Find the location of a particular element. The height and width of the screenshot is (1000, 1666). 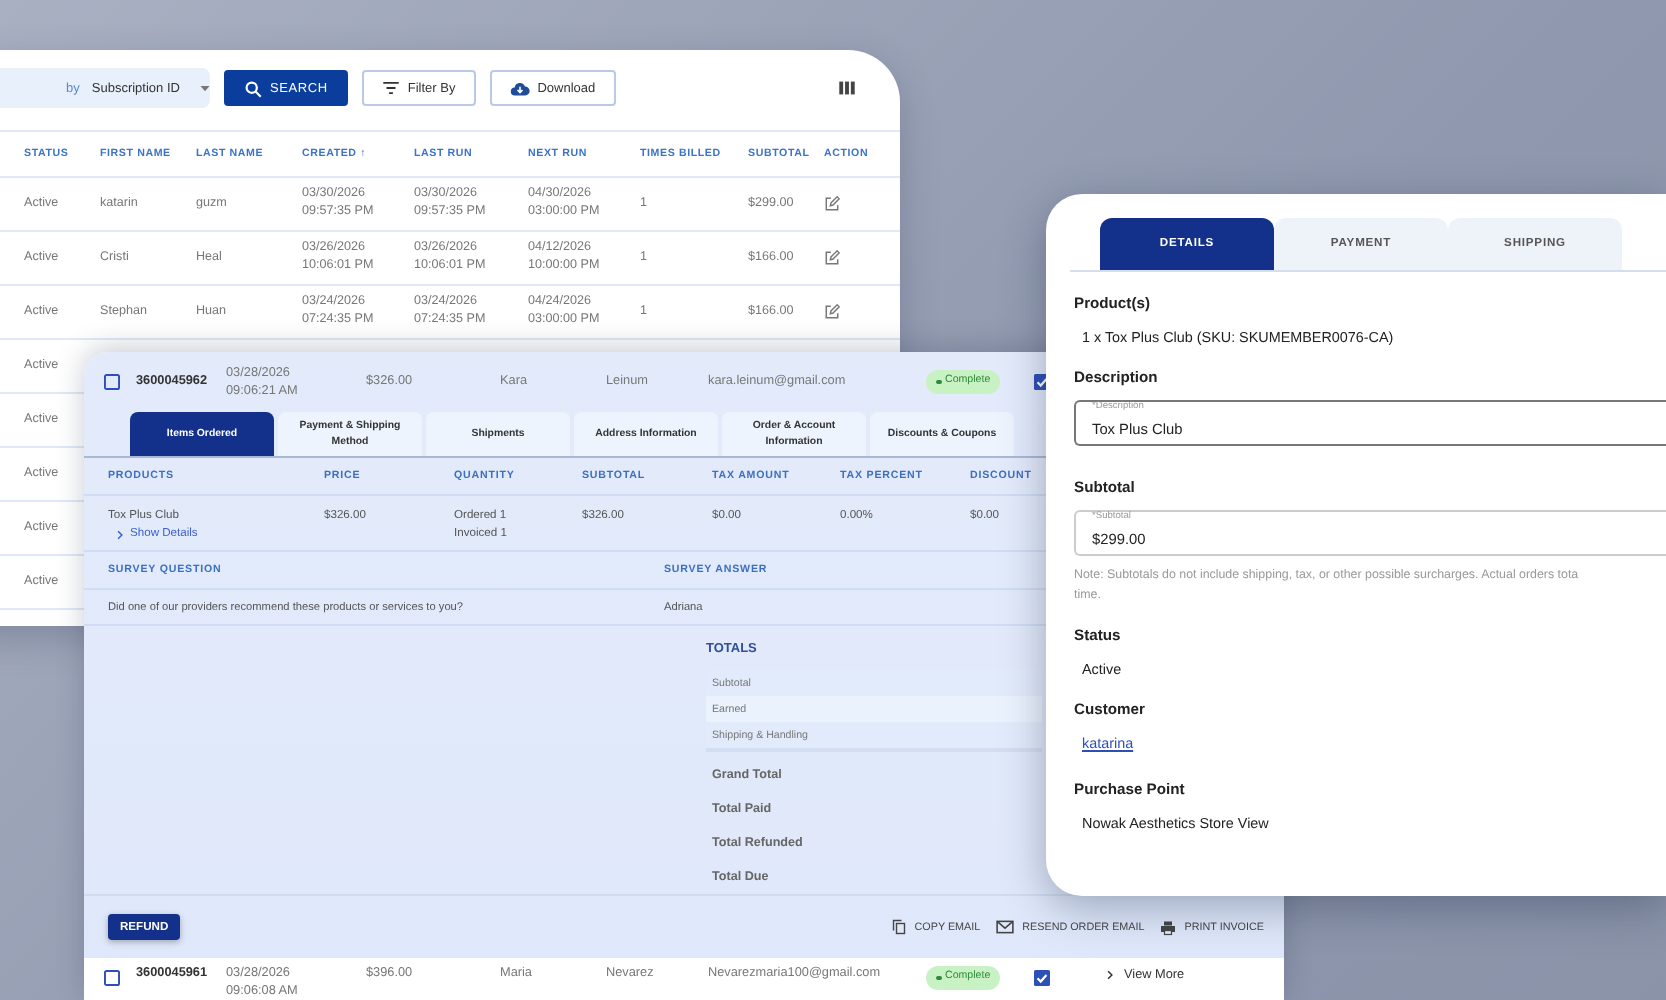

mail-icon is located at coordinates (1005, 927).